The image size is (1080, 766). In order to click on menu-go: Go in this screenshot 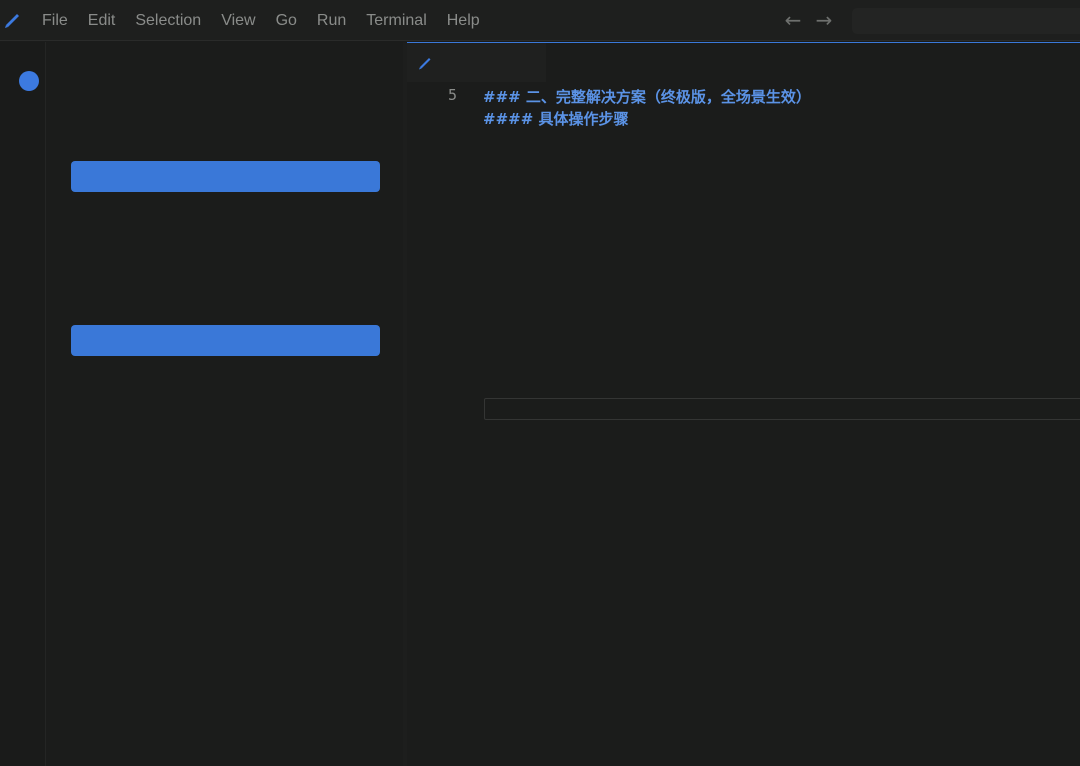, I will do `click(286, 20)`.